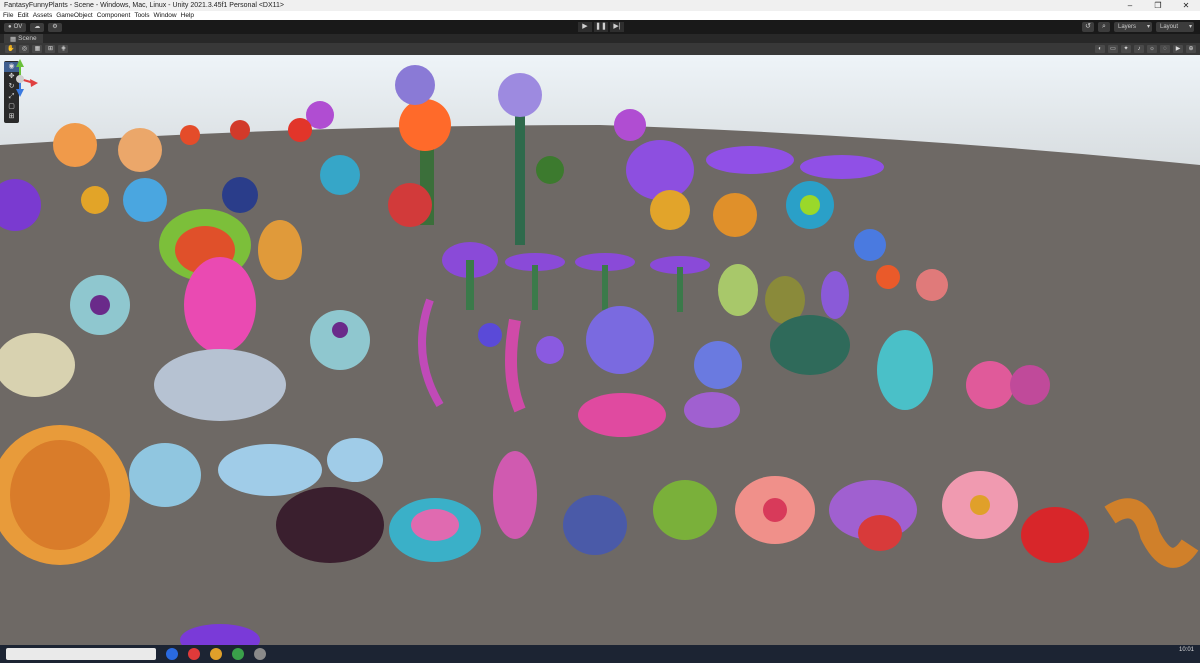  I want to click on history-button: ↺, so click(1088, 27).